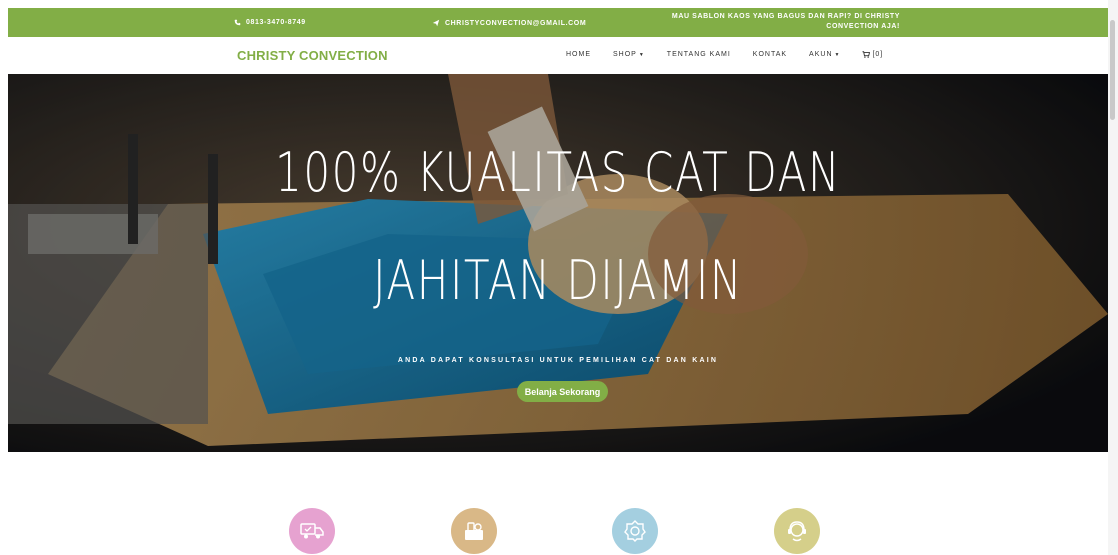 The image size is (1118, 555). I want to click on feature-support, so click(797, 531).